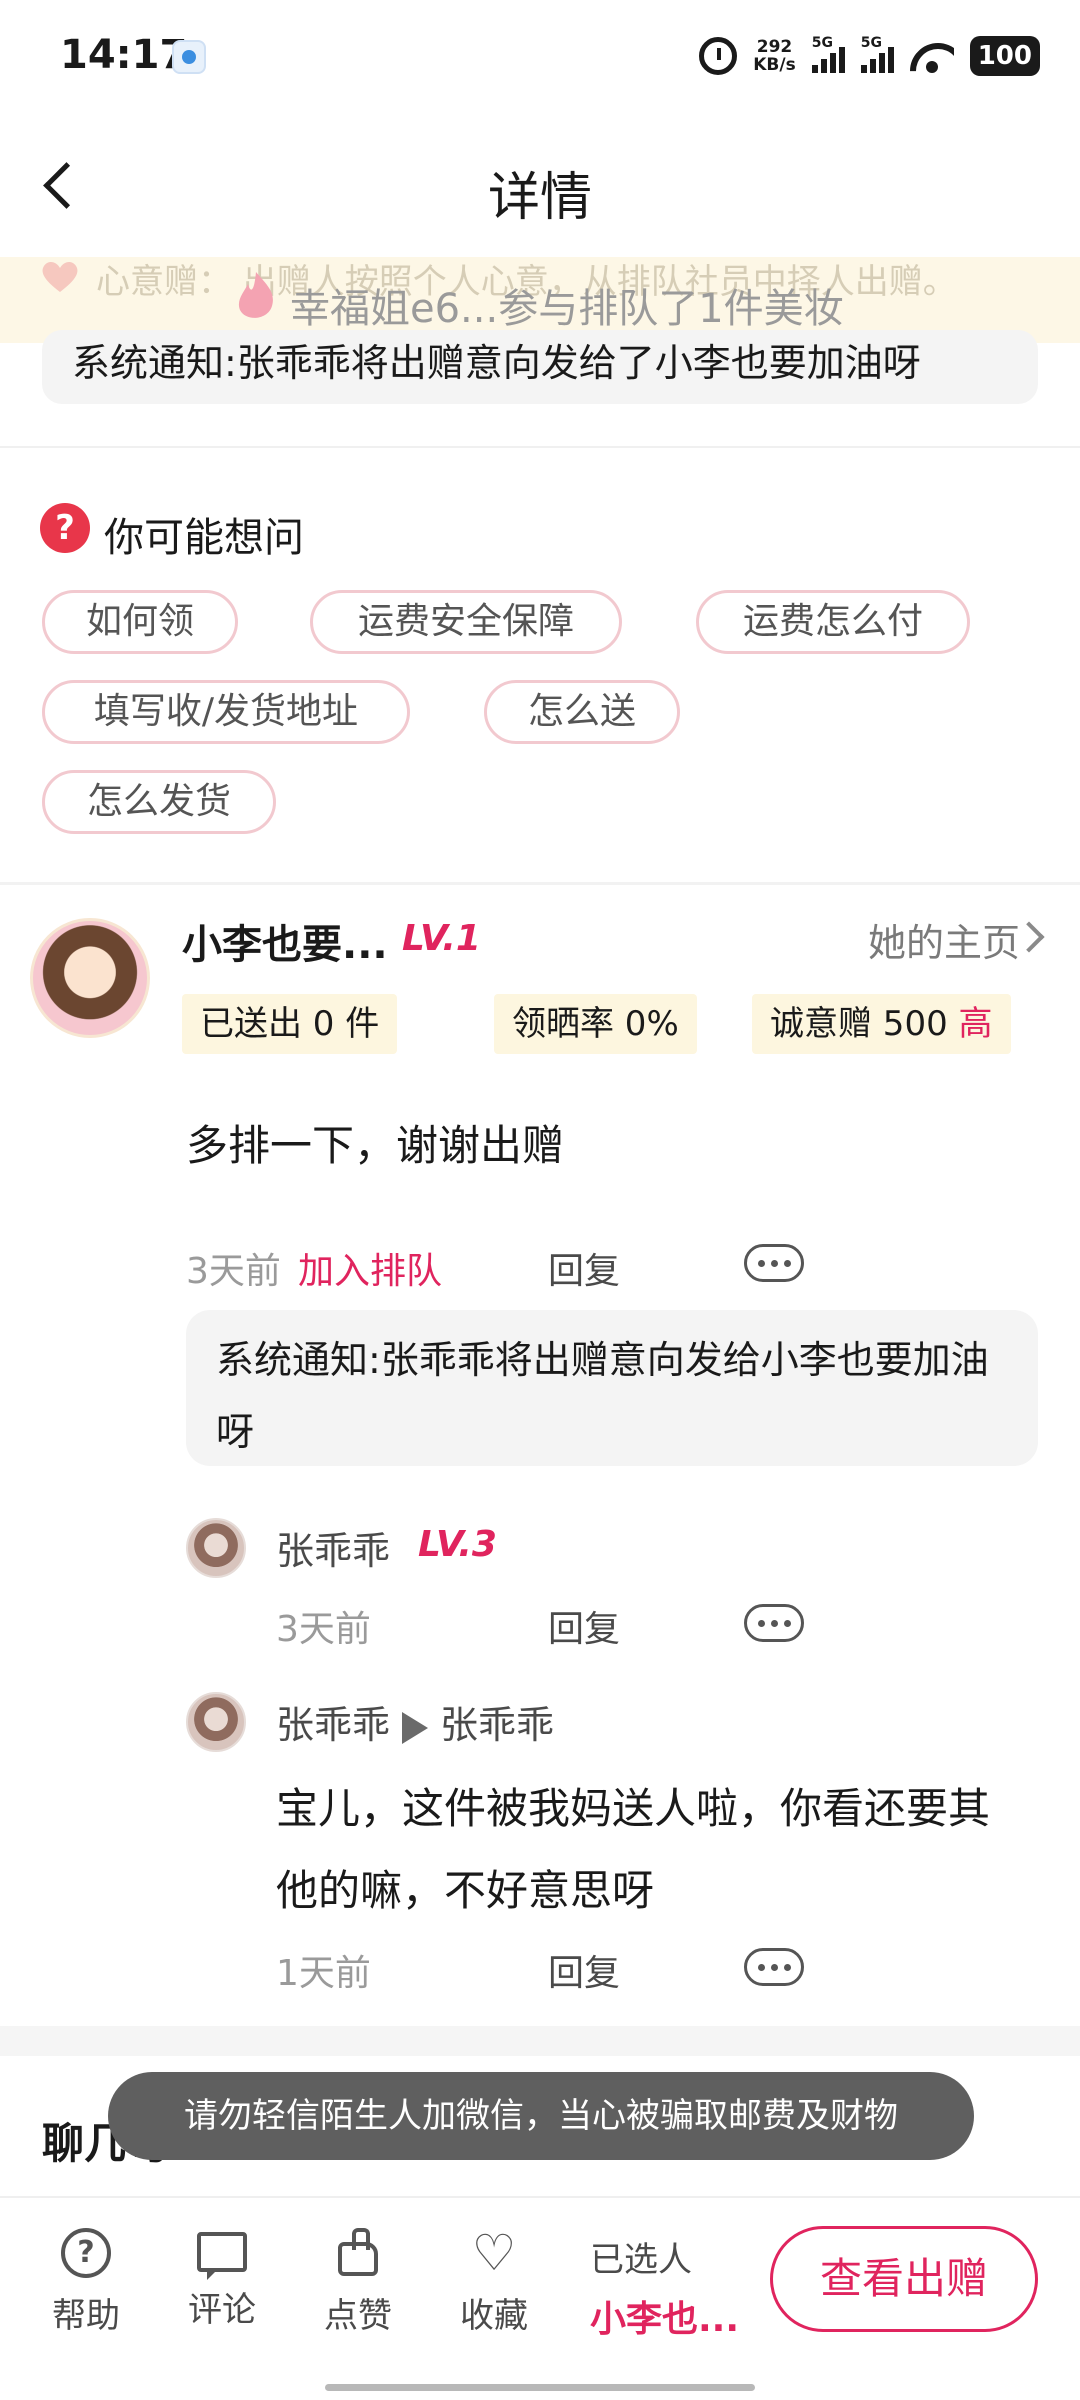 The height and width of the screenshot is (2400, 1080). Describe the element at coordinates (904, 2279) in the screenshot. I see `view-gift-button: 查看出赠` at that location.